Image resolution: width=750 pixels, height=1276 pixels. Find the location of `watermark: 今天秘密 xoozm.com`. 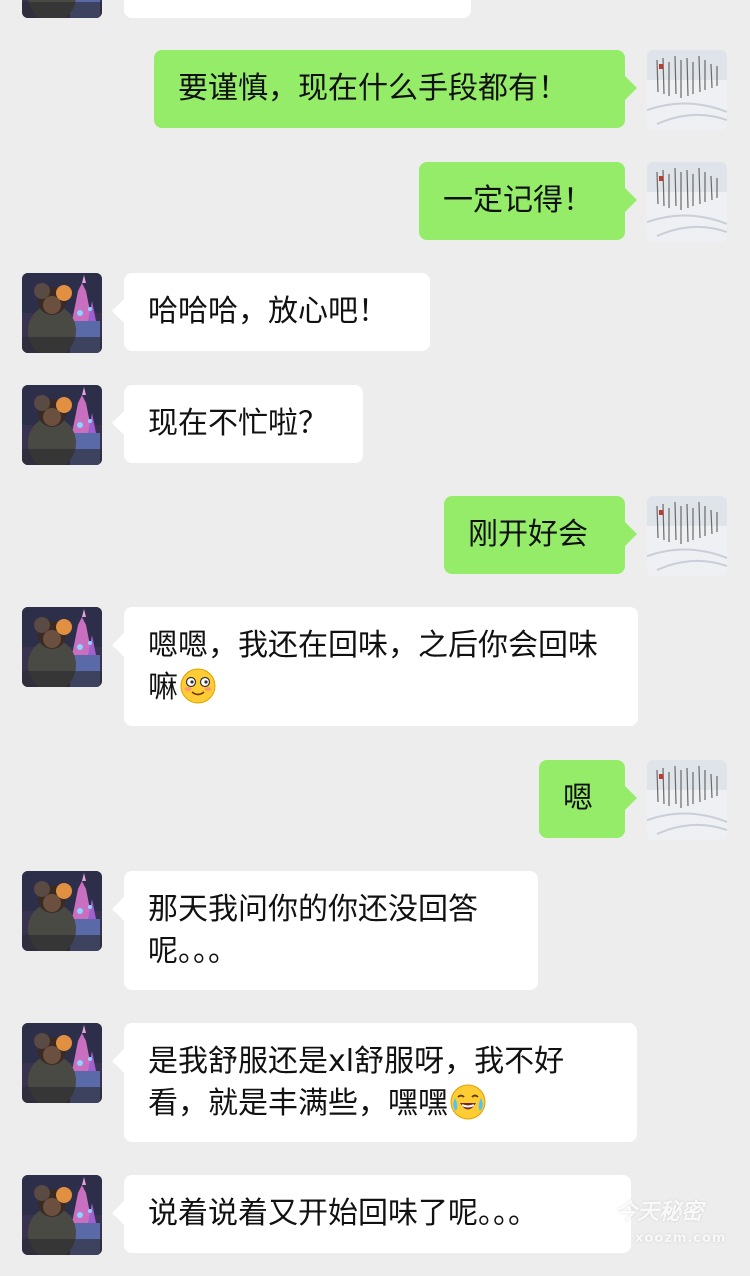

watermark: 今天秘密 xoozm.com is located at coordinates (670, 1226).